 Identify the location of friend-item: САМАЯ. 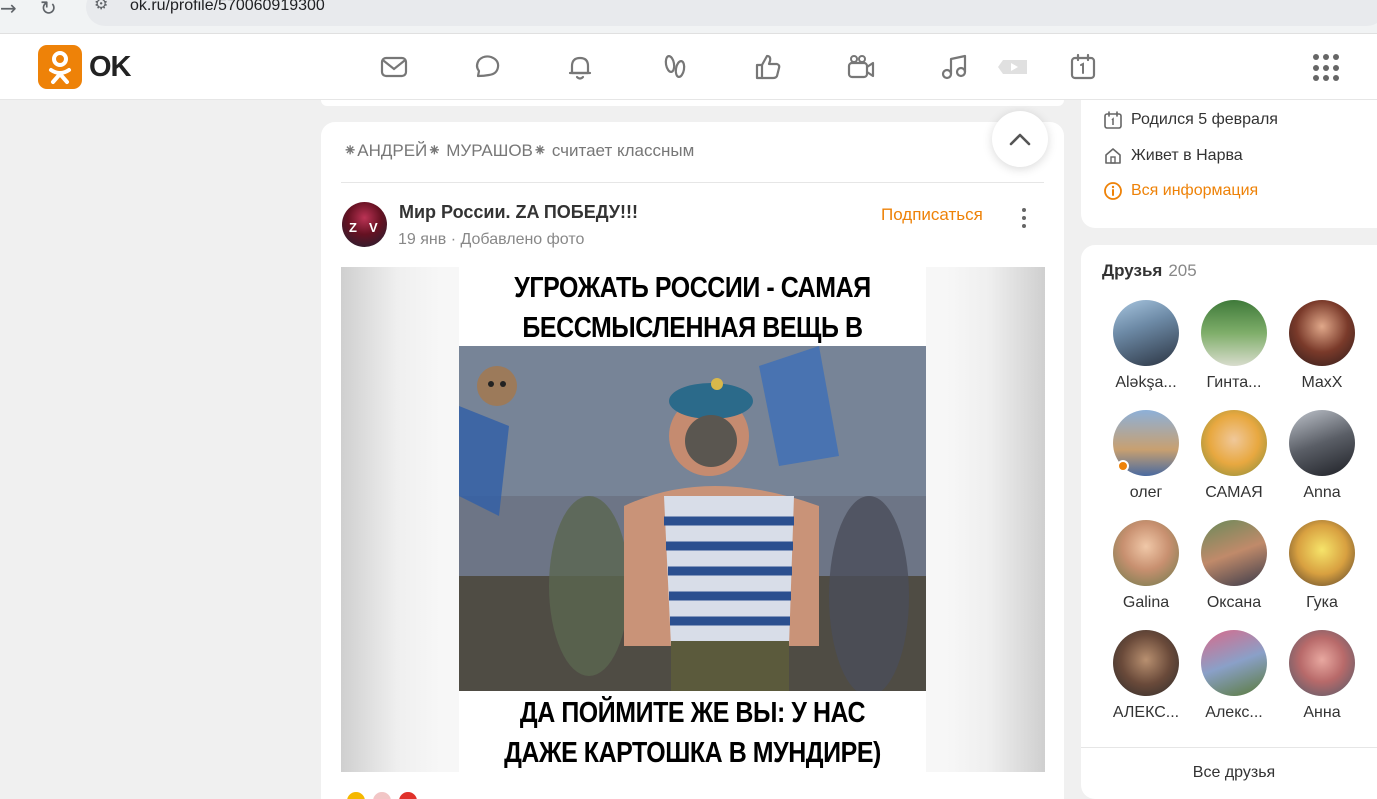
(1234, 456).